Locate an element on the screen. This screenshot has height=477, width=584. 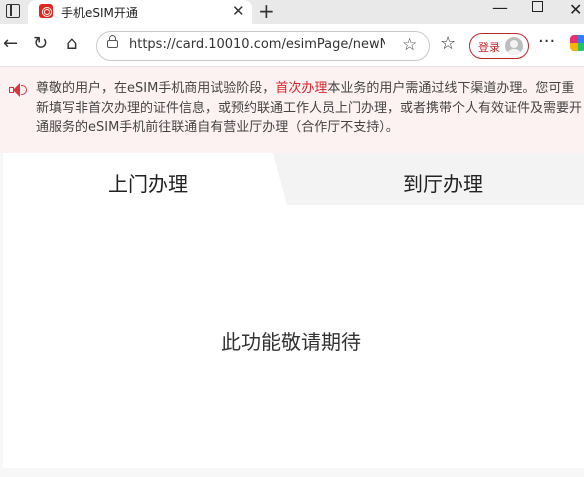
window-maximize-button is located at coordinates (537, 6).